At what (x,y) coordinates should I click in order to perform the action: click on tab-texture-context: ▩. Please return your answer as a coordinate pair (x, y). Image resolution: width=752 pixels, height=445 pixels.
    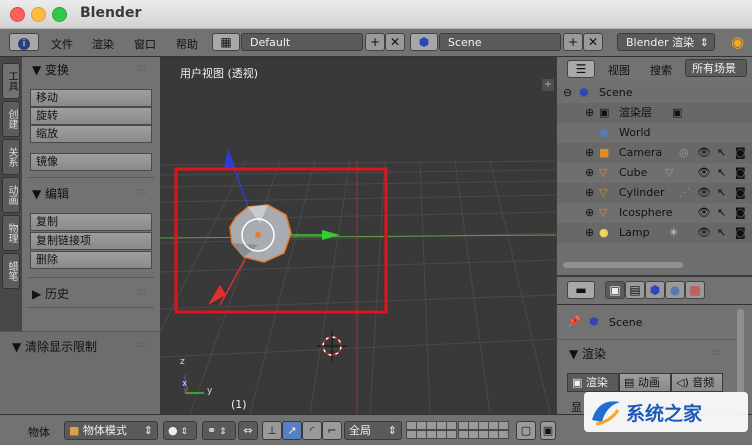
    Looking at the image, I should click on (695, 290).